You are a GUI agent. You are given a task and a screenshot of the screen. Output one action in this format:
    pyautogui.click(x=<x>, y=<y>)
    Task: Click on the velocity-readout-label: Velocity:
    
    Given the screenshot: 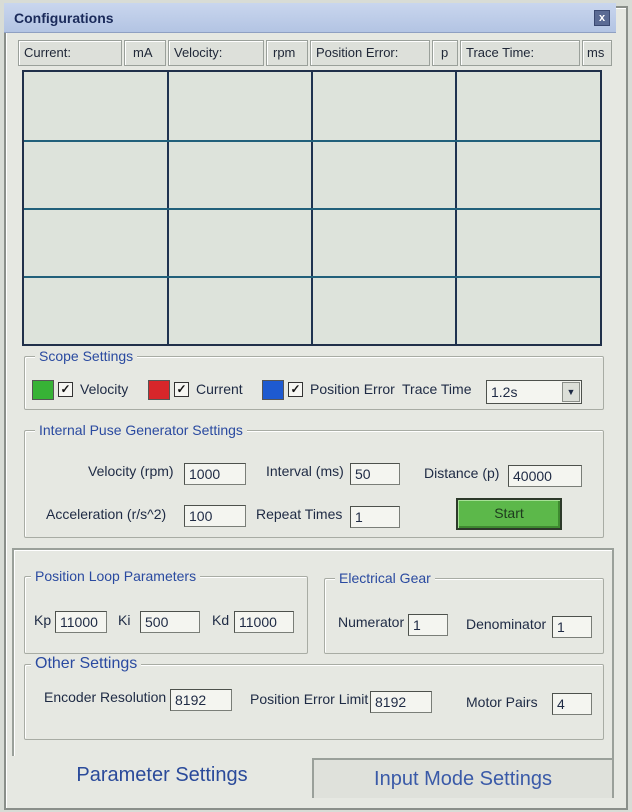 What is the action you would take?
    pyautogui.click(x=216, y=53)
    